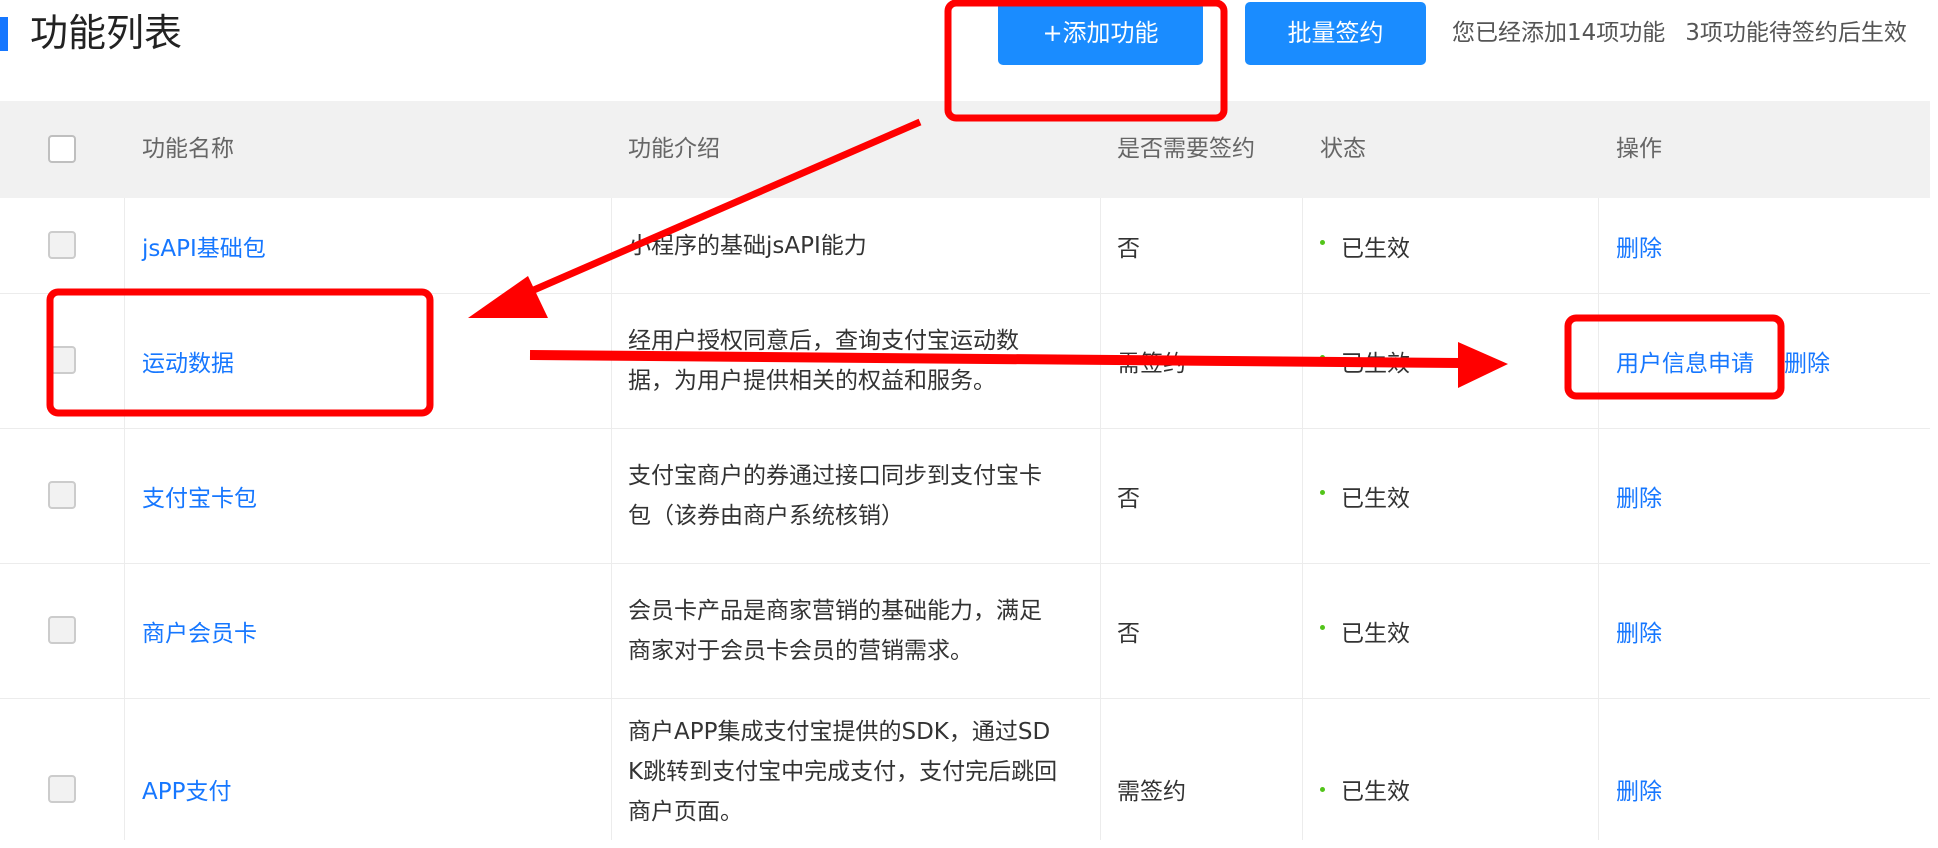 This screenshot has height=848, width=1938. What do you see at coordinates (1685, 361) in the screenshot?
I see `user-info-apply-link: 用户信息申请` at bounding box center [1685, 361].